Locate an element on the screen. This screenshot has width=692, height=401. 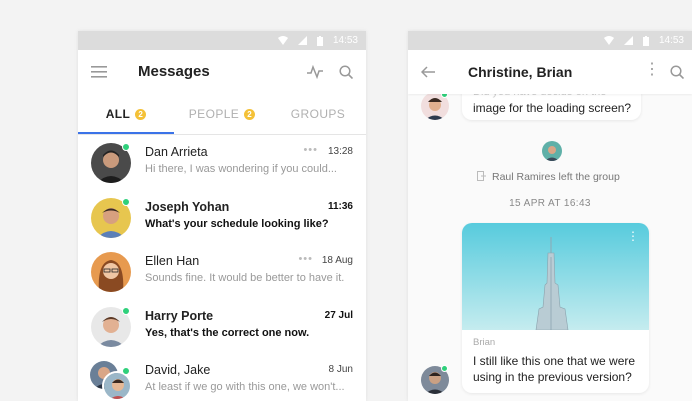
exit-icon is located at coordinates (481, 176).